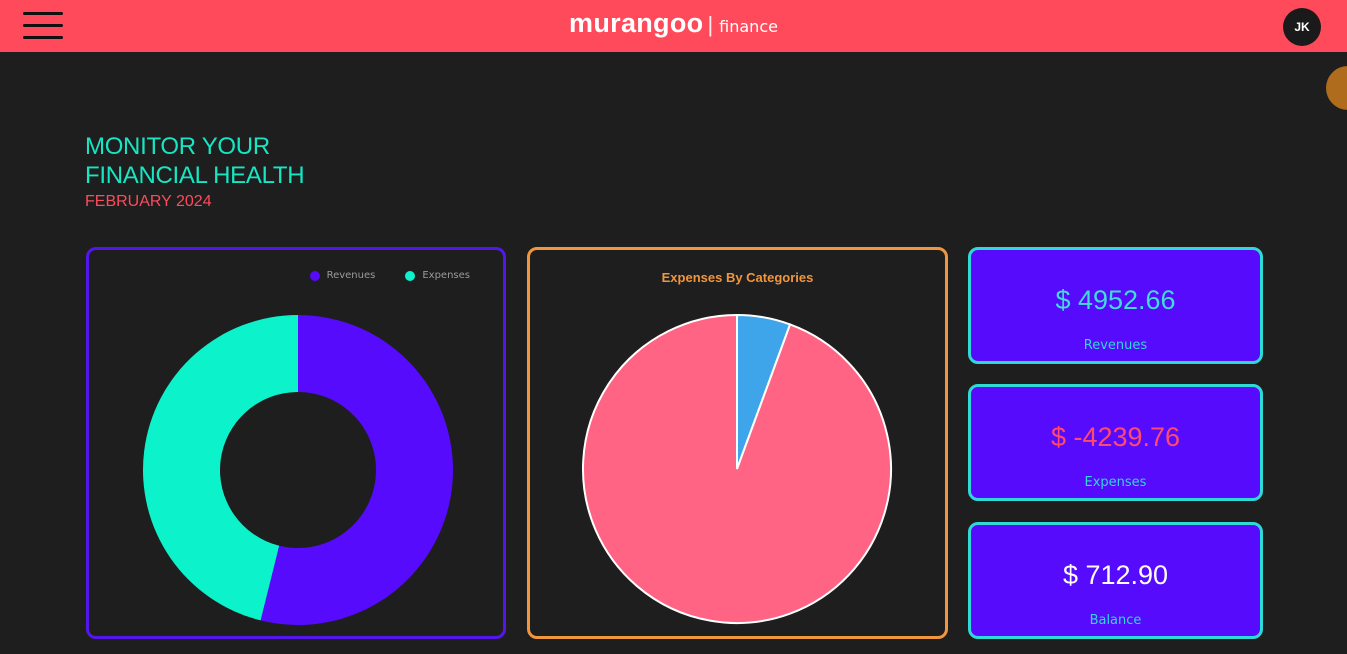  What do you see at coordinates (1115, 345) in the screenshot?
I see `revenues-label: Revenues` at bounding box center [1115, 345].